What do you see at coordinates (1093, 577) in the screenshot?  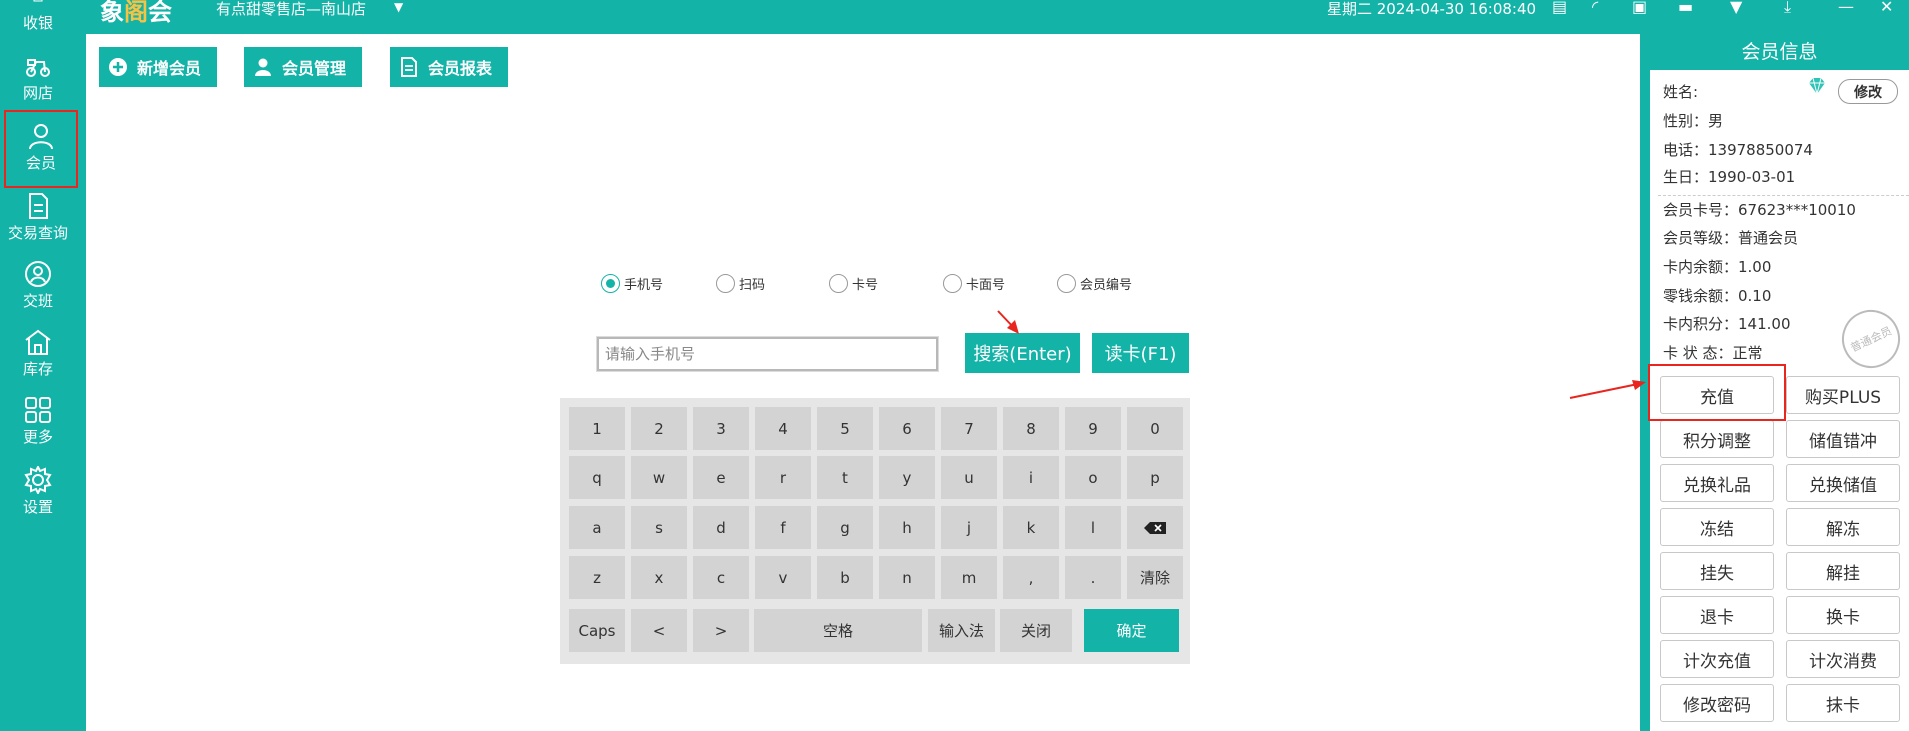 I see `key-.: .` at bounding box center [1093, 577].